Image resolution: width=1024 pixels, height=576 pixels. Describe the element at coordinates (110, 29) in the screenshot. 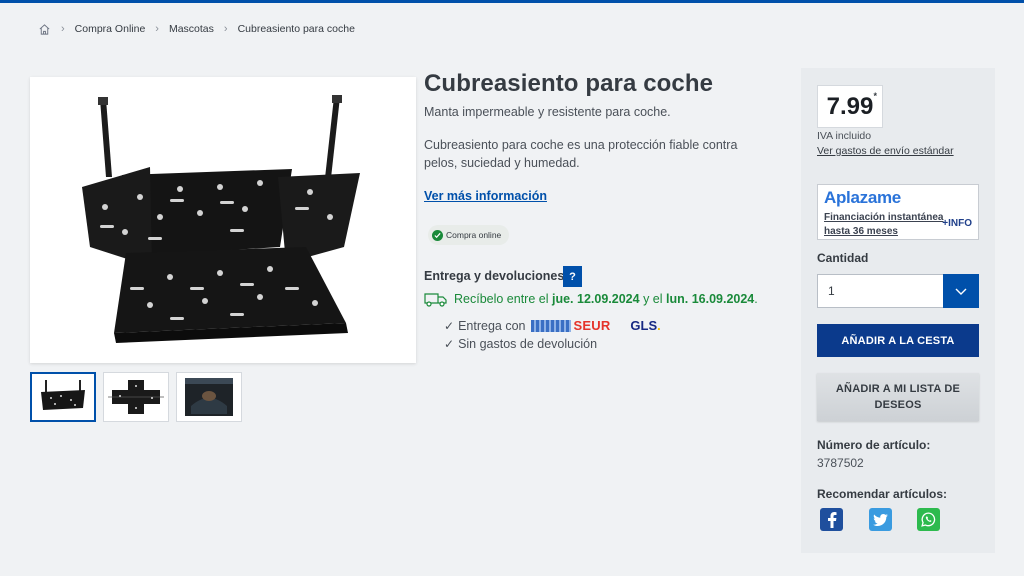

I see `breadcrumb-item-compra-online: Compra Online` at that location.